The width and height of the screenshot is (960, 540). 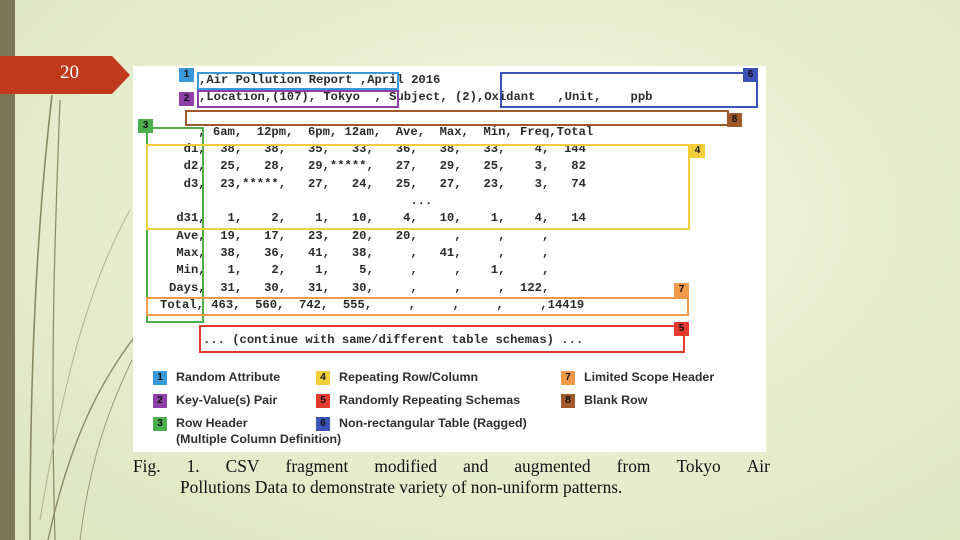 I want to click on csv-line: Ave, 19, 17, 23, 20, 20, , , ,, so click(x=359, y=236).